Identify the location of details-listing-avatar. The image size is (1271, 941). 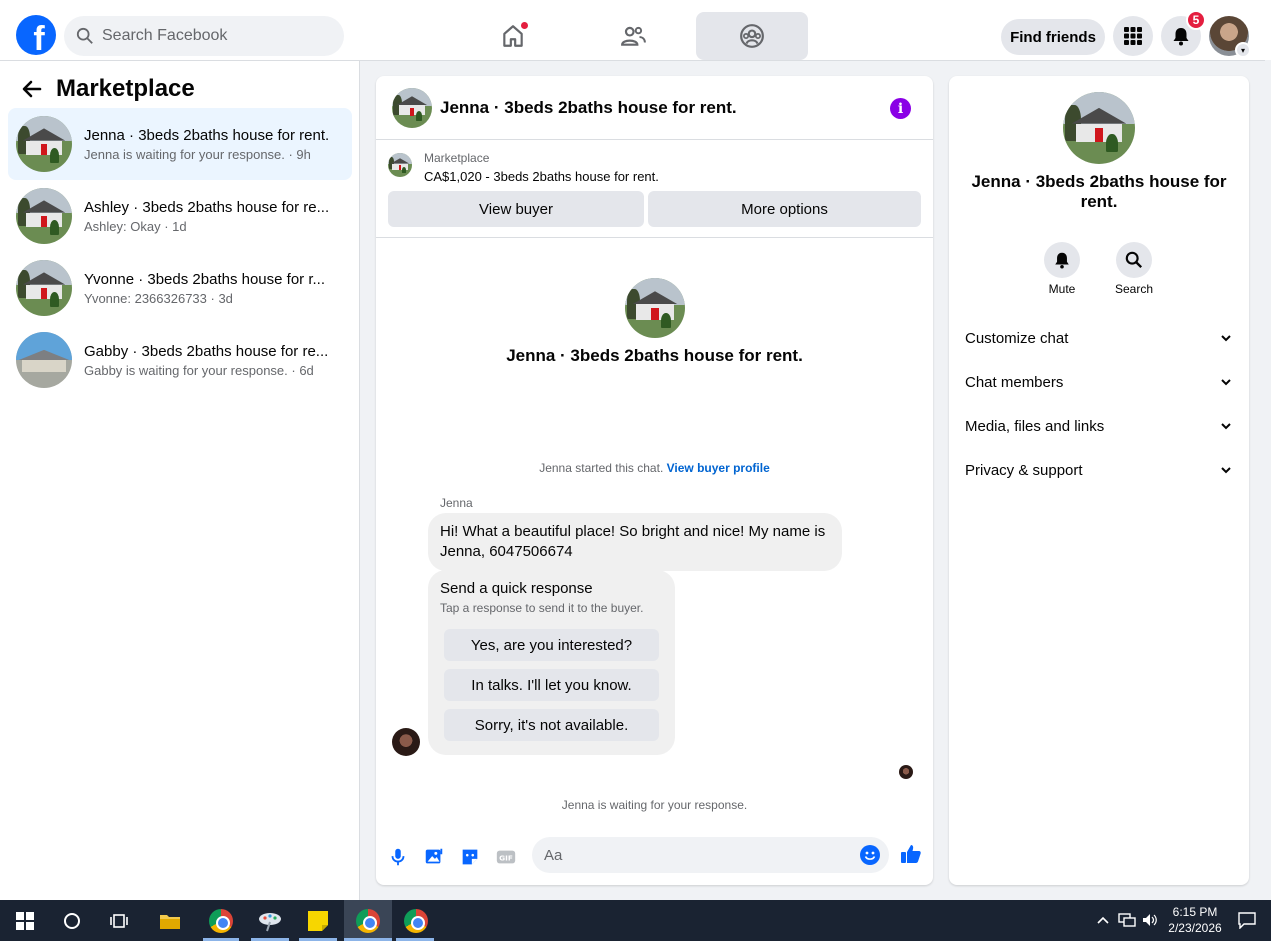
(1099, 128).